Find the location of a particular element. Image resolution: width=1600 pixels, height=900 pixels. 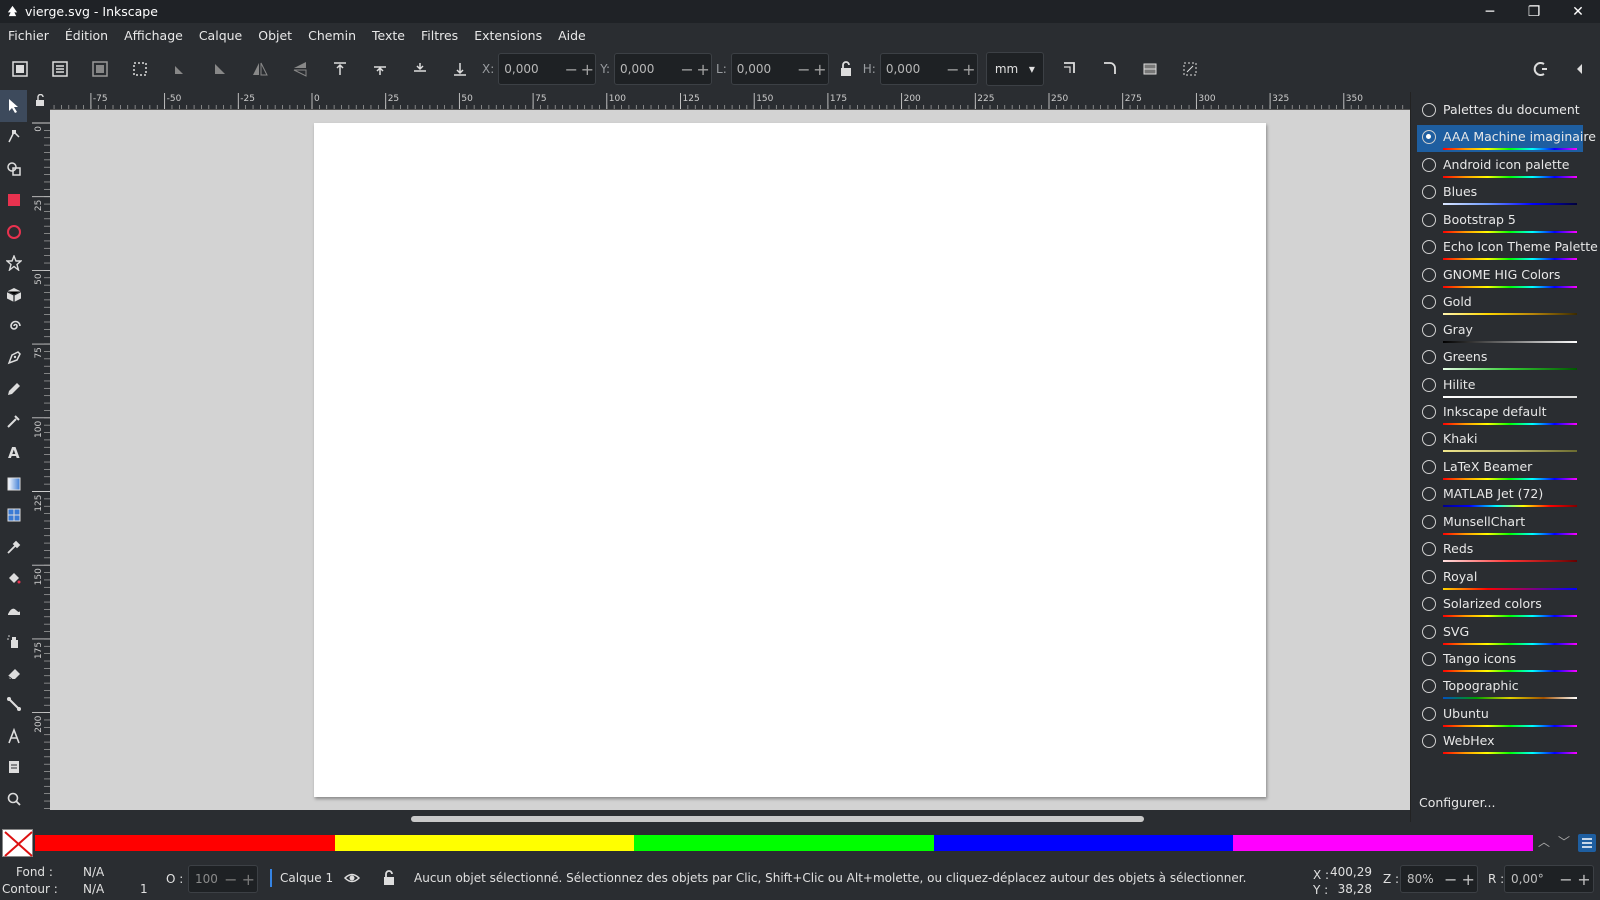

spiral-tool is located at coordinates (13, 327).